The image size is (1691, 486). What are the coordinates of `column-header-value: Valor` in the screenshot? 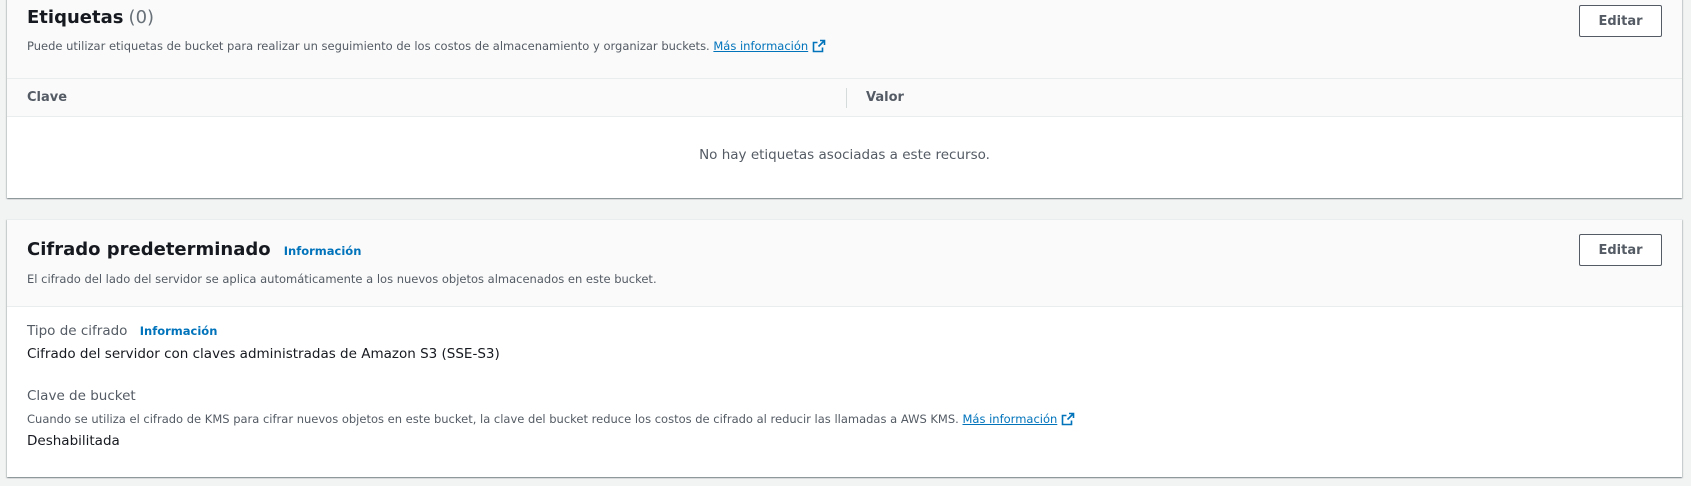 It's located at (885, 97).